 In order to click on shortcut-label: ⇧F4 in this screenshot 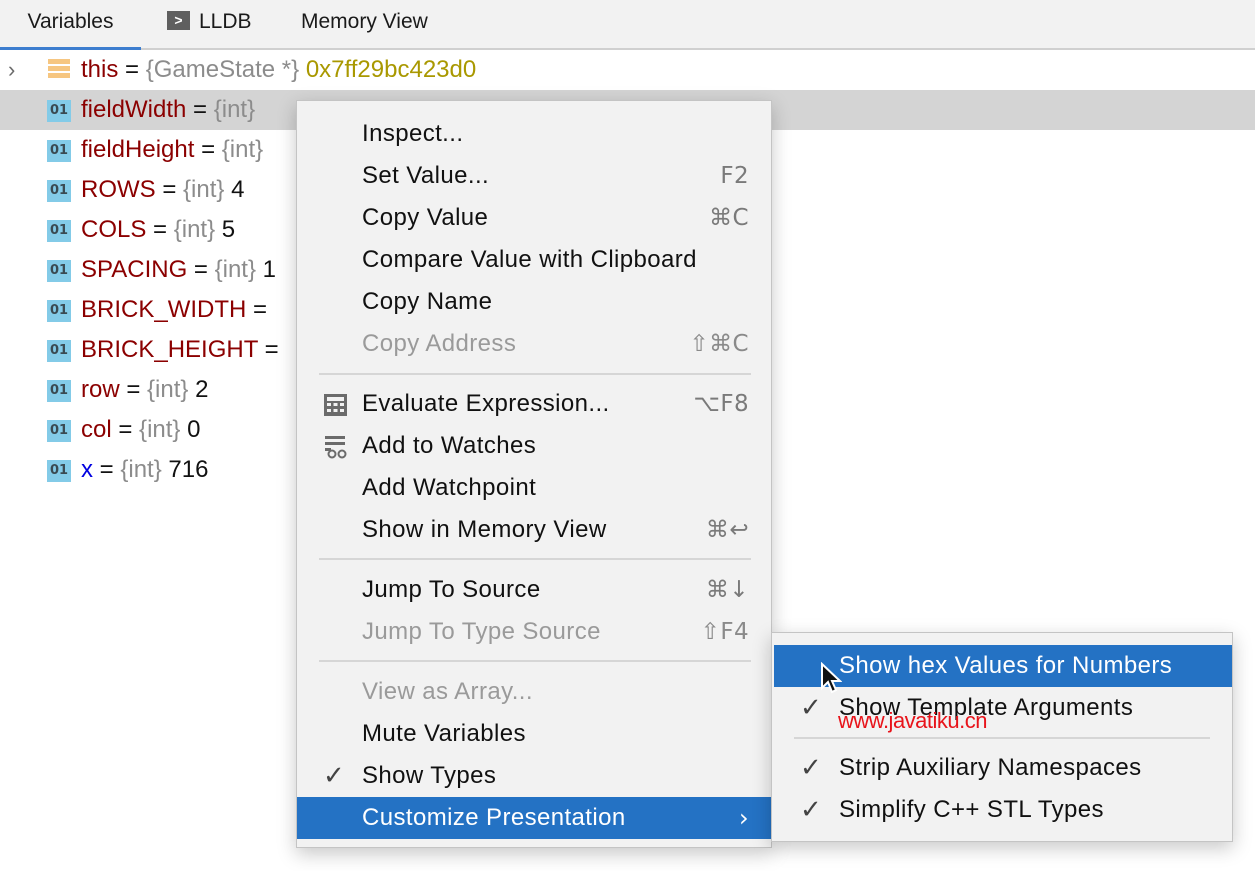, I will do `click(724, 632)`.